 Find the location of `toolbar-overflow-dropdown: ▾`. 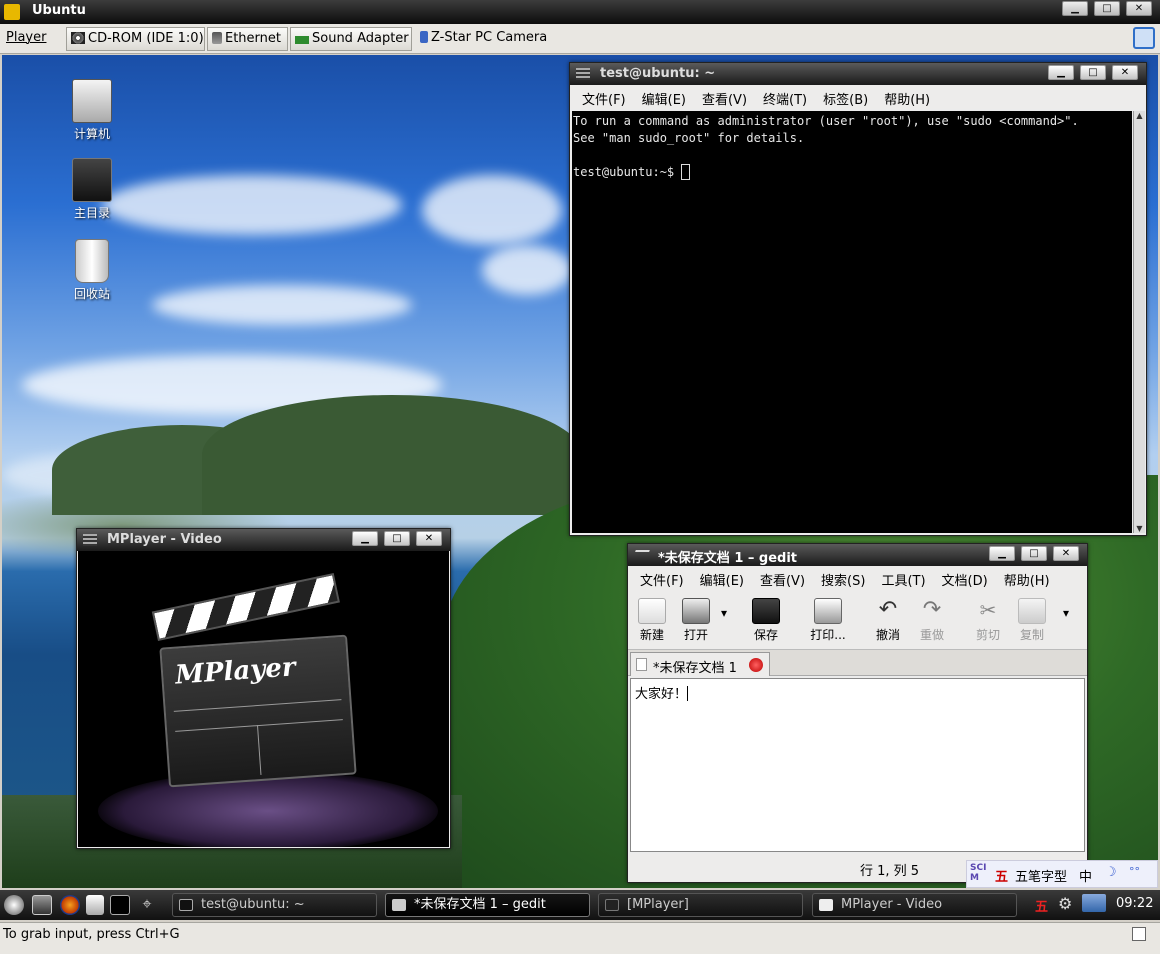

toolbar-overflow-dropdown: ▾ is located at coordinates (1066, 613).